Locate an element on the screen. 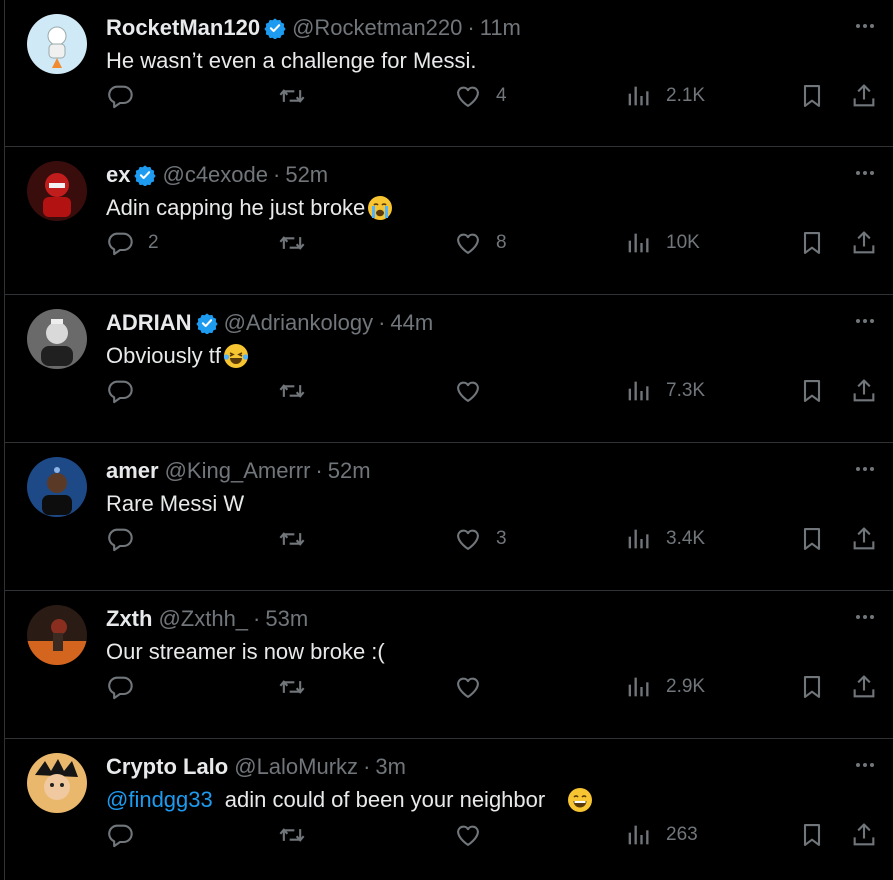 The image size is (893, 880). grinning-face-emoji is located at coordinates (580, 800).